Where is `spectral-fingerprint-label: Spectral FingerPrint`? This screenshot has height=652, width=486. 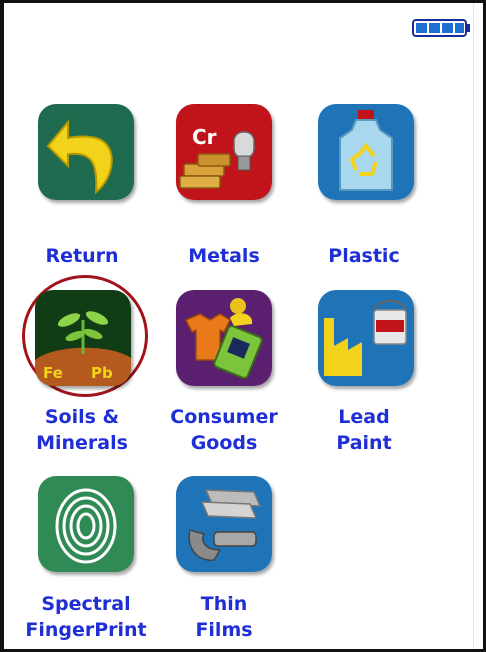
spectral-fingerprint-label: Spectral FingerPrint is located at coordinates (86, 617).